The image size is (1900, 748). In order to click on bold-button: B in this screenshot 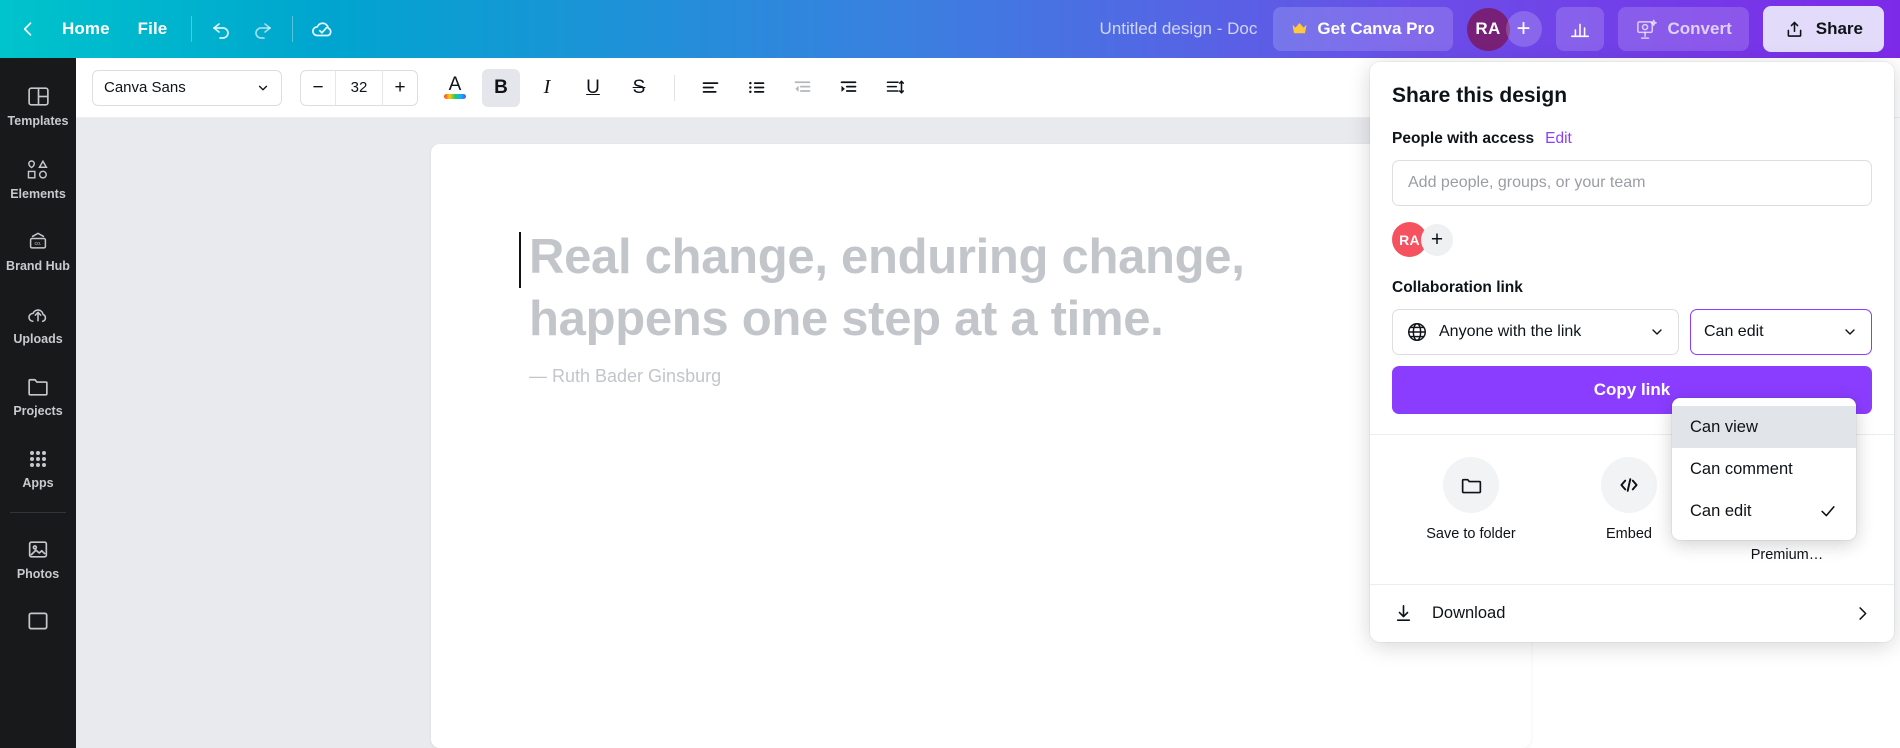, I will do `click(501, 87)`.